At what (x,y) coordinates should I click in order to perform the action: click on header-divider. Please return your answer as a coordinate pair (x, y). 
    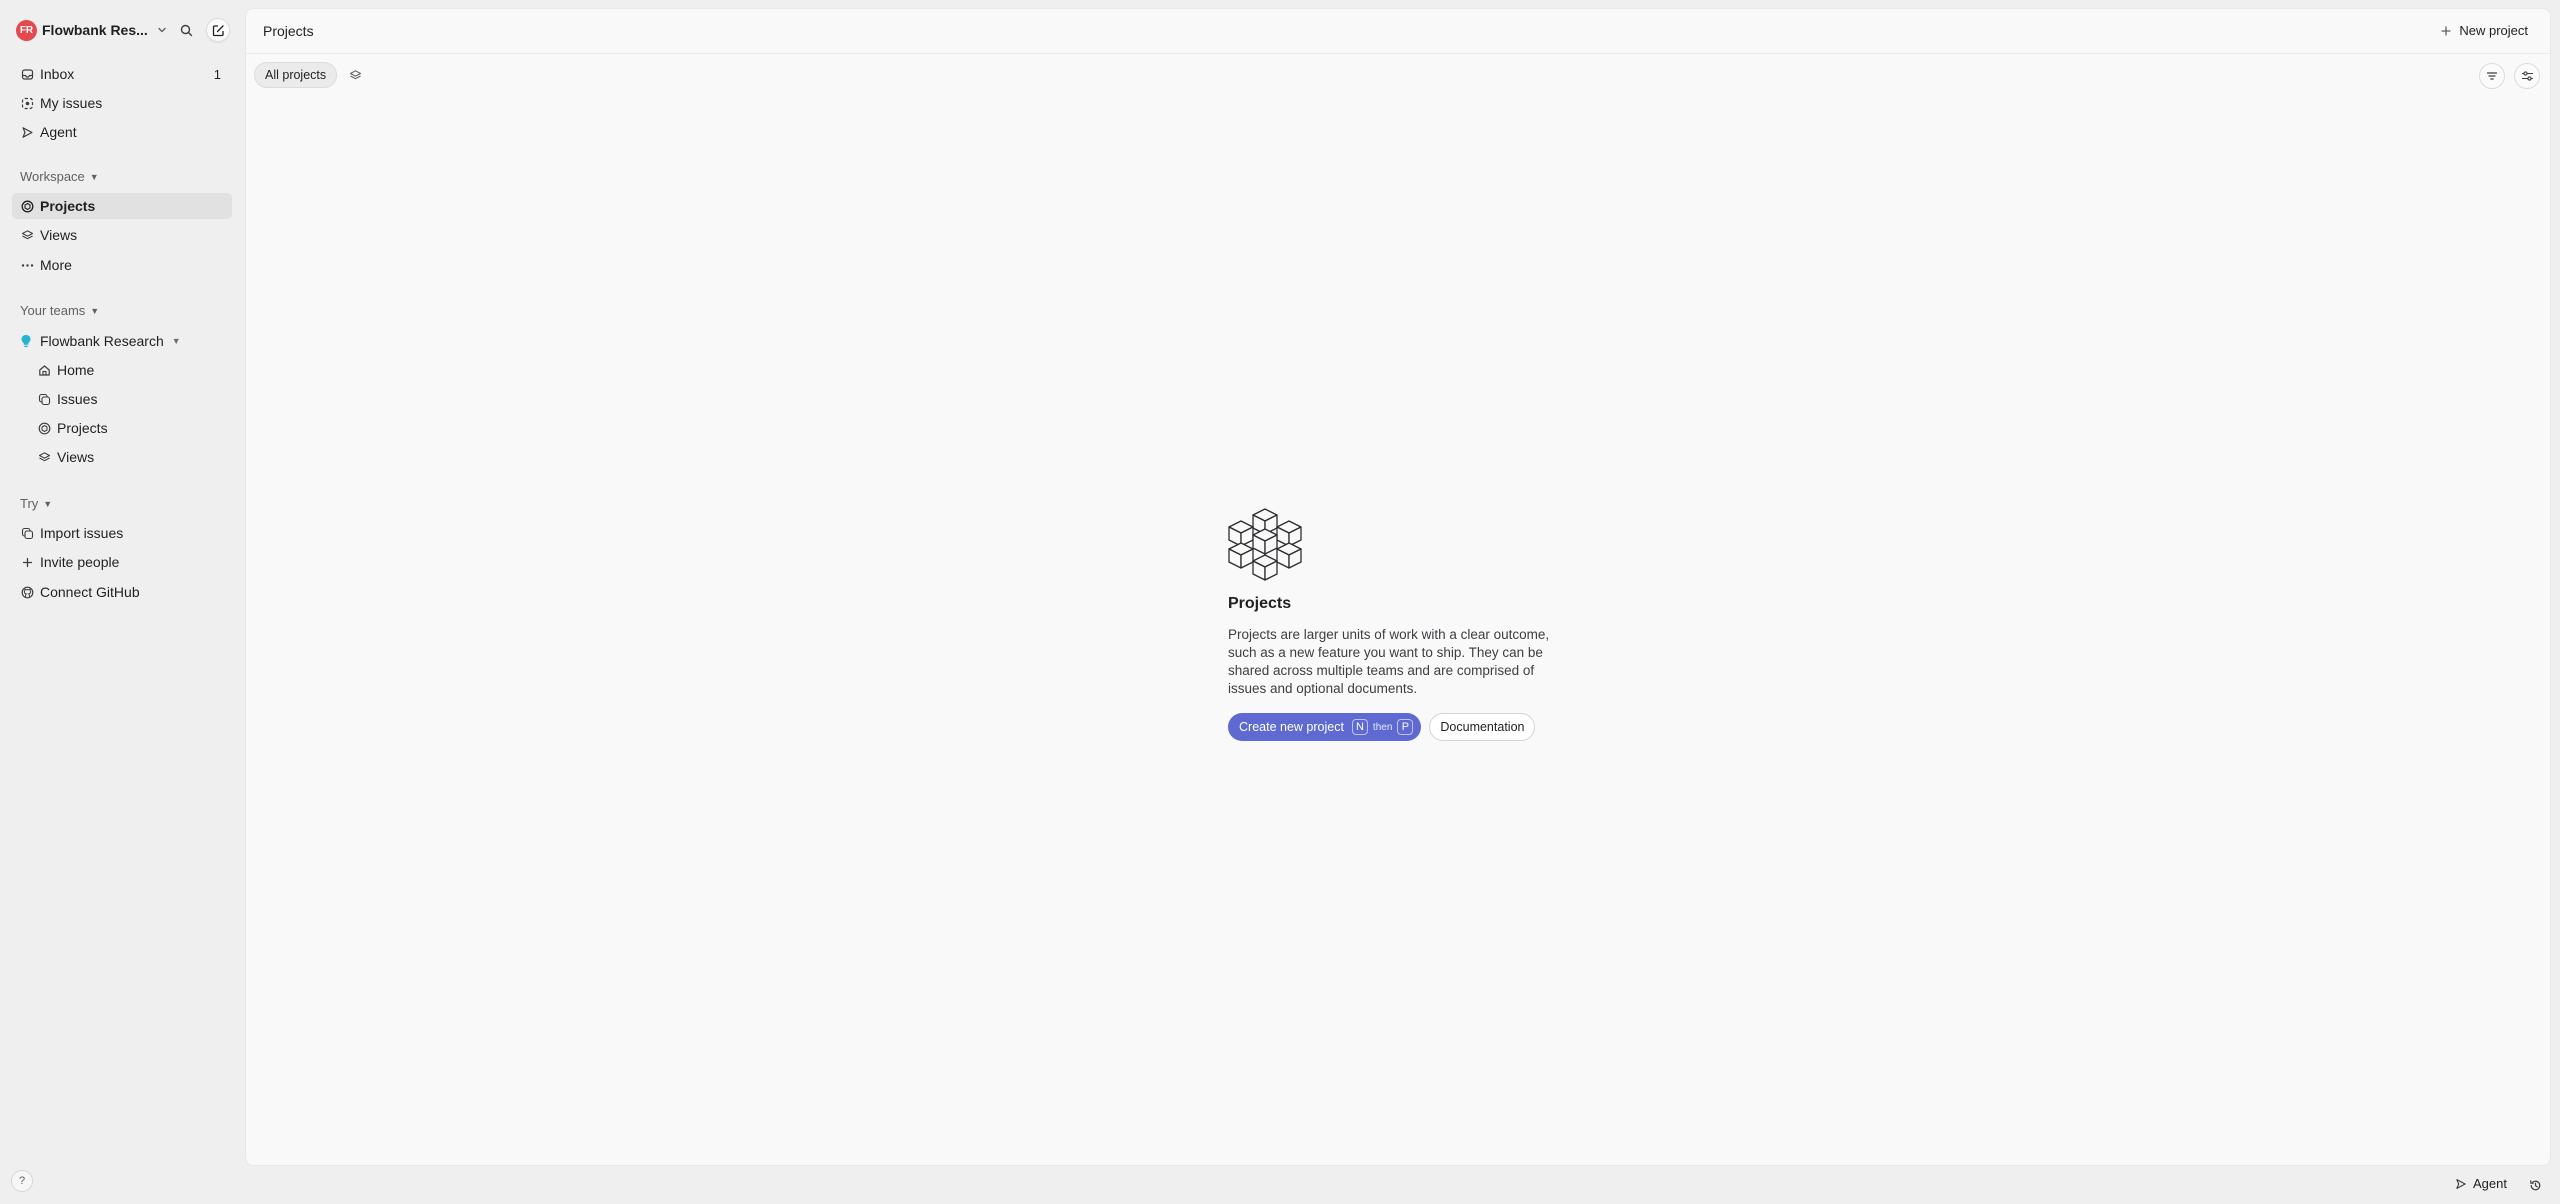
    Looking at the image, I should click on (1398, 53).